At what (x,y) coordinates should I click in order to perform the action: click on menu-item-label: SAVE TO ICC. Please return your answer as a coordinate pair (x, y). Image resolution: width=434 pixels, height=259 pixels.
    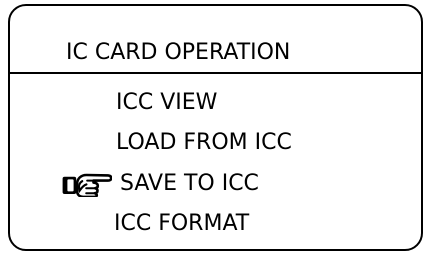
    Looking at the image, I should click on (189, 183).